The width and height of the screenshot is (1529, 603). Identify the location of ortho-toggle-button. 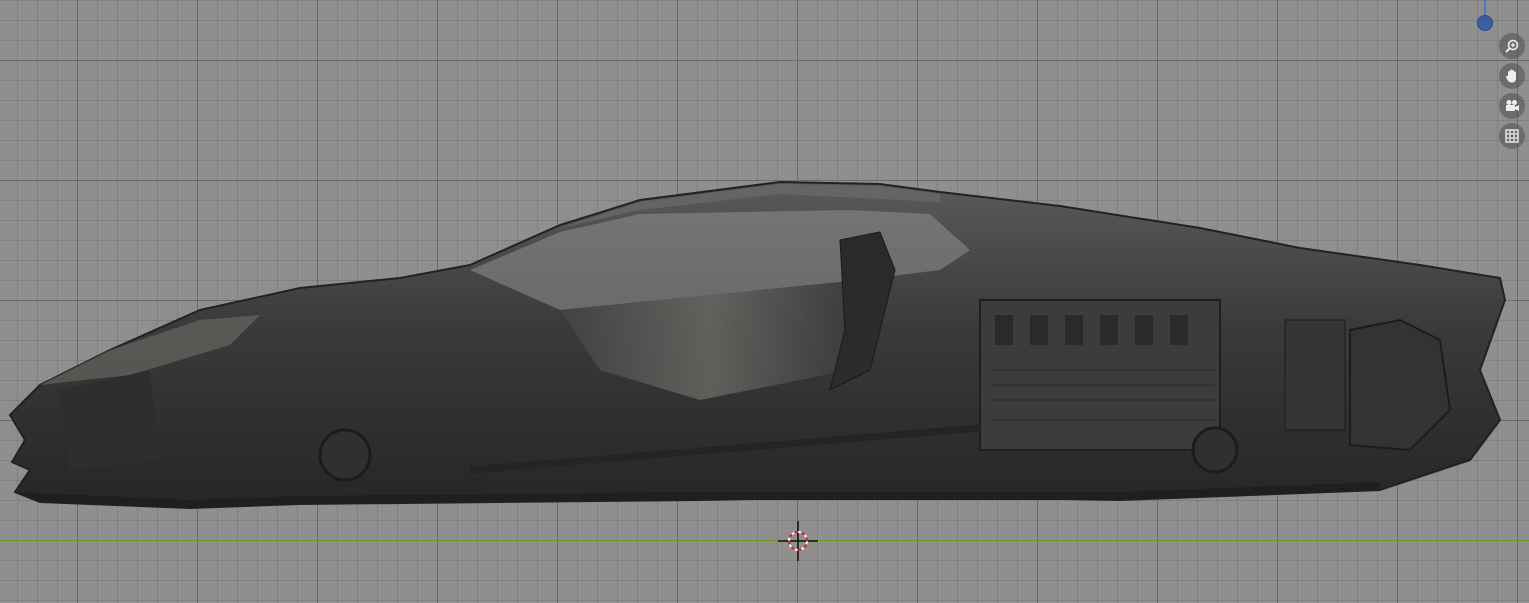
(1512, 136).